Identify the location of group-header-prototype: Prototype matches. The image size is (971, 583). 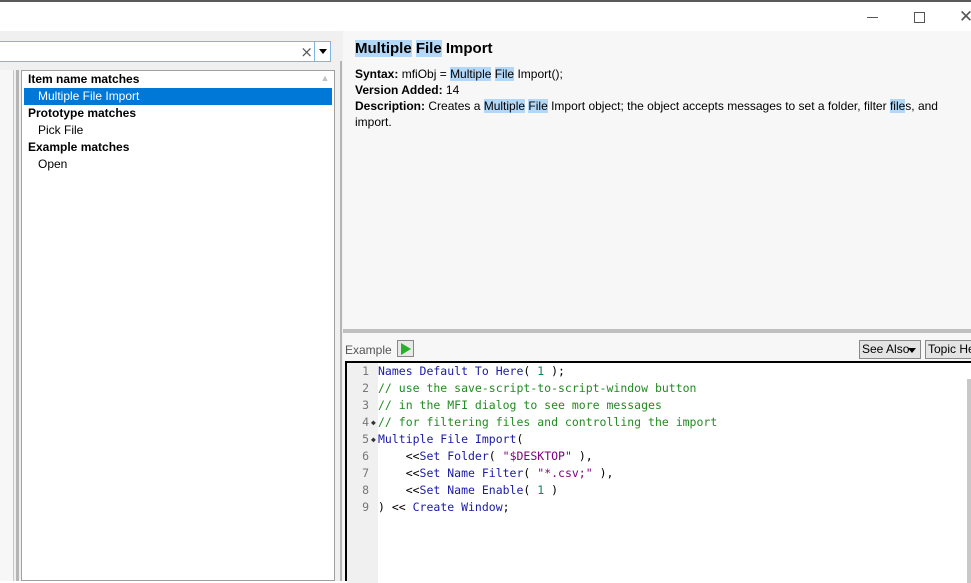
(82, 113).